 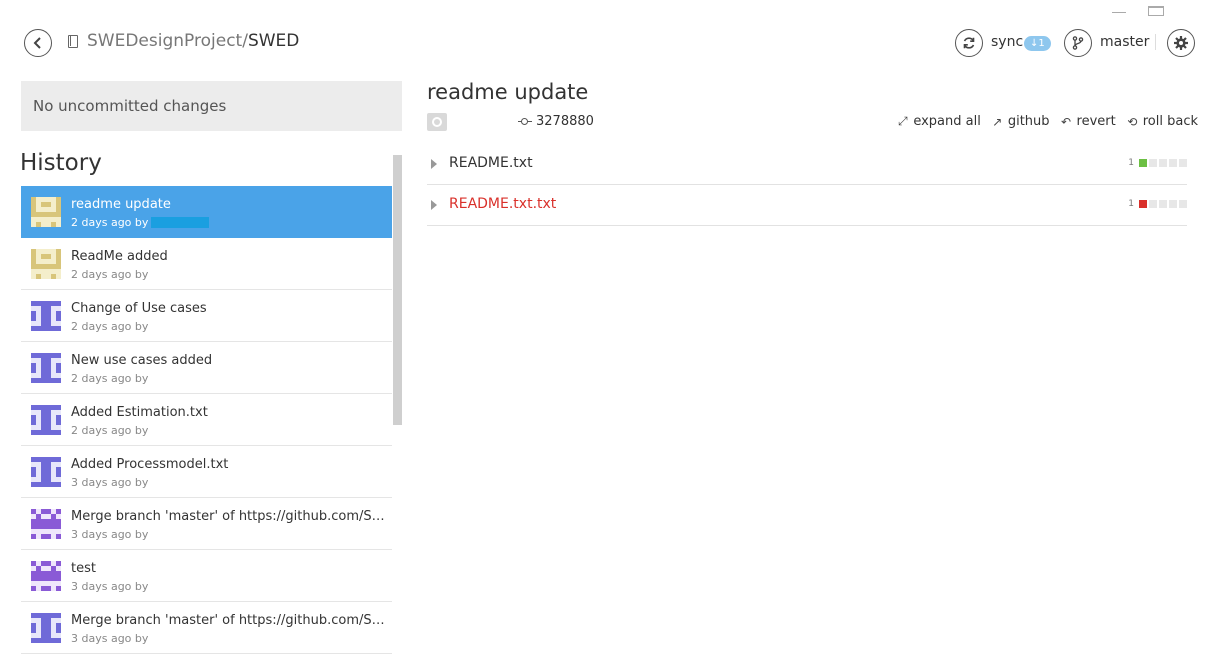 I want to click on sync-label: sync, so click(x=1007, y=42).